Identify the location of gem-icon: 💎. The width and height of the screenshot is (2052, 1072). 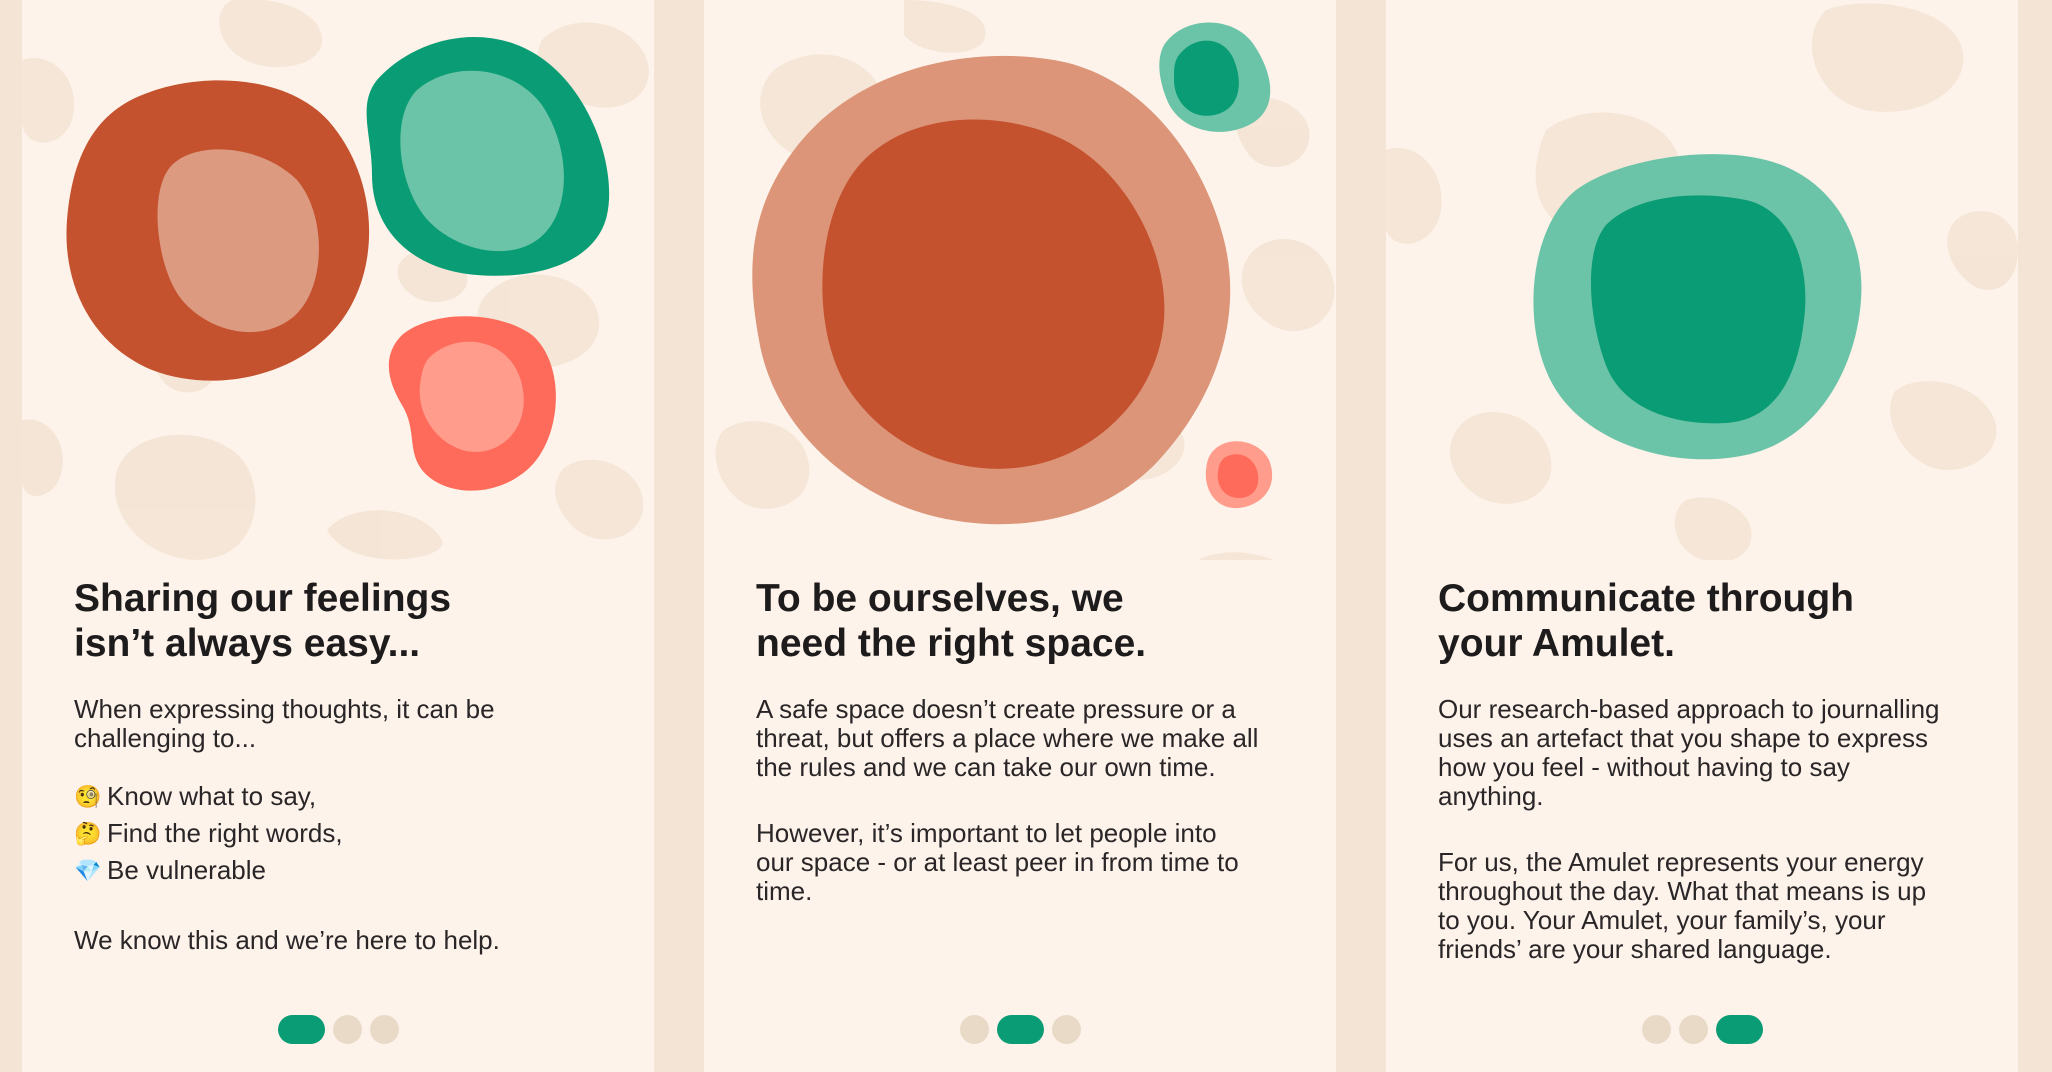
(88, 870).